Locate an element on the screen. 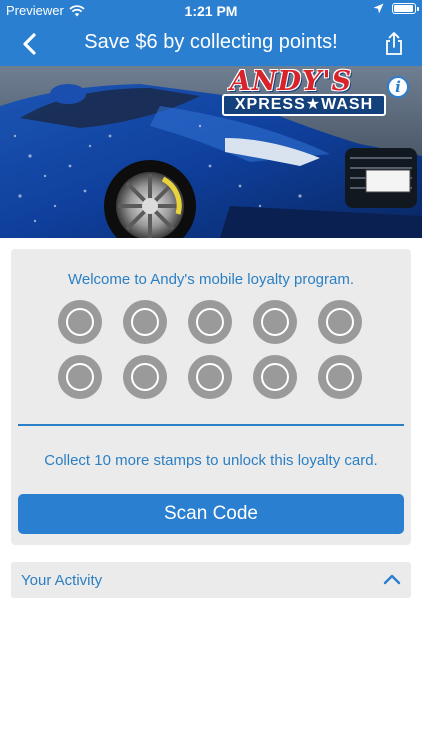  your-activity-section: Your Activity is located at coordinates (211, 580).